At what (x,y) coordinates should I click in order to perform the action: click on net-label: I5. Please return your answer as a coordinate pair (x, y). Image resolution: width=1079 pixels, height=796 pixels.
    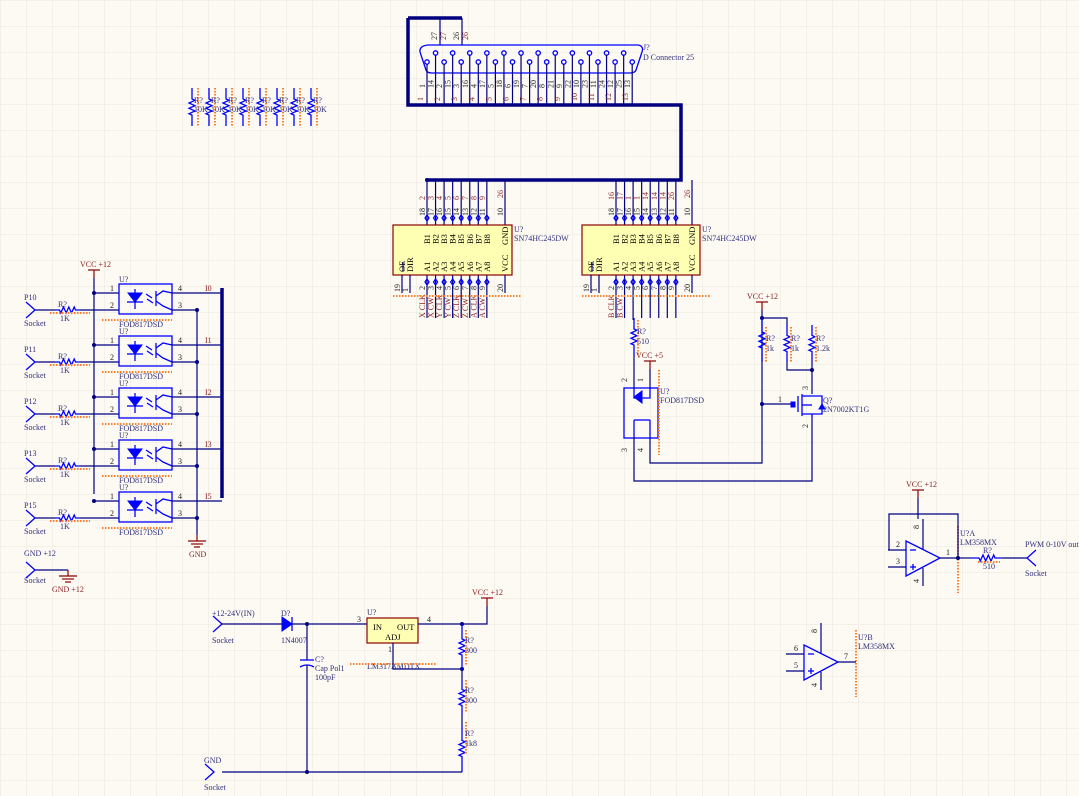
    Looking at the image, I should click on (208, 496).